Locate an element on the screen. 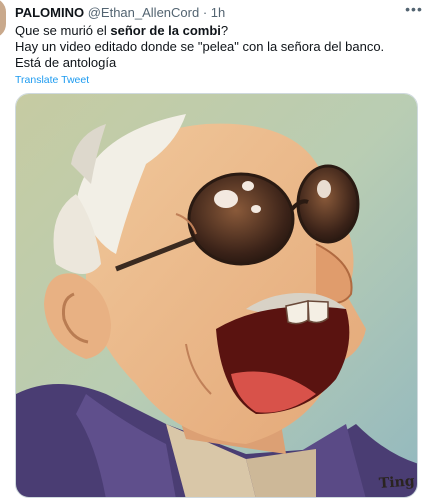 This screenshot has width=436, height=500. bold-phrase: señor de la combi is located at coordinates (165, 30).